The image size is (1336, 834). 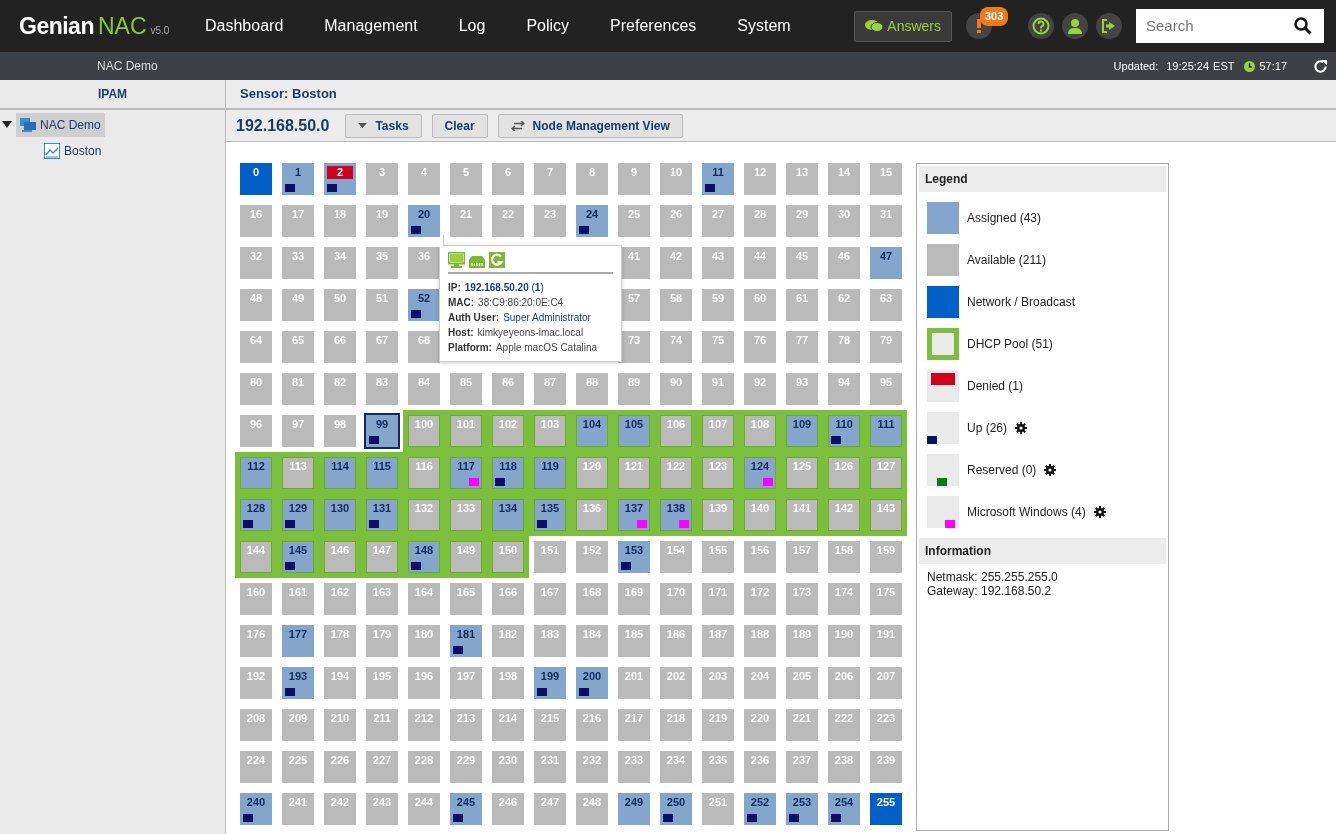 What do you see at coordinates (298, 683) in the screenshot?
I see `ip-cell: 193` at bounding box center [298, 683].